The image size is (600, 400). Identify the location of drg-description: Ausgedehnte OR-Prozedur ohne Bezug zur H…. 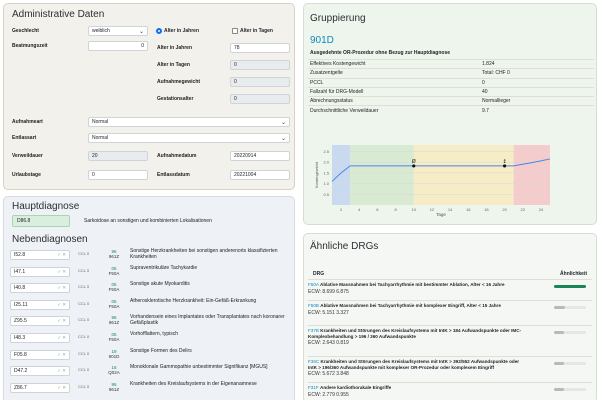
(380, 53).